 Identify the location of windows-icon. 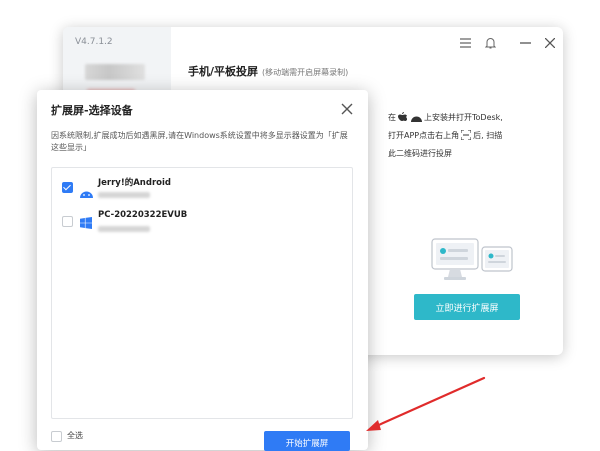
(86, 223).